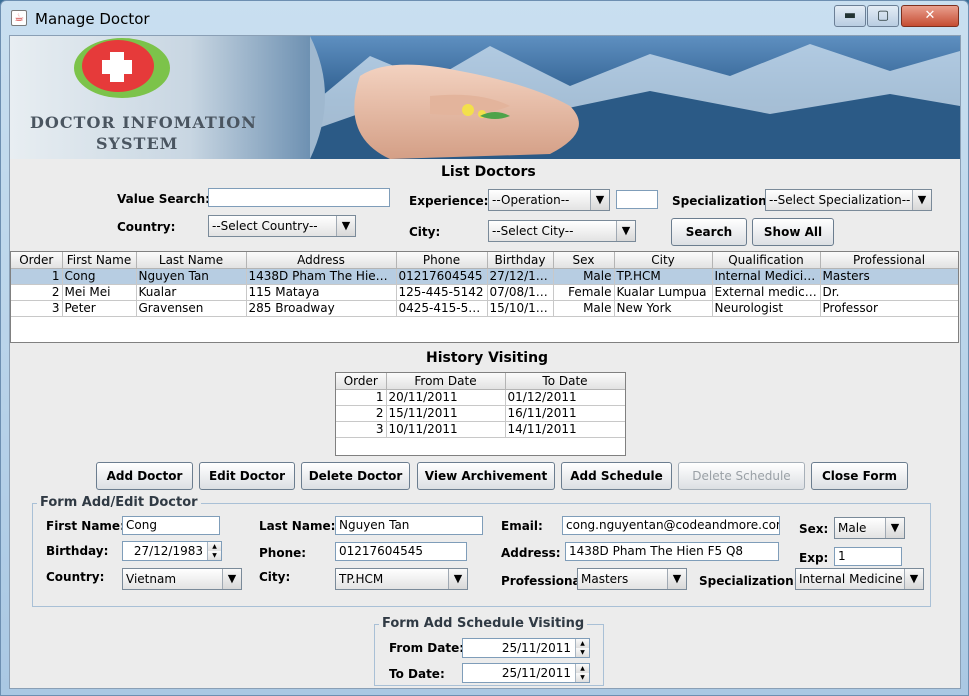 The image size is (969, 696). Describe the element at coordinates (520, 308) in the screenshot. I see `cell-birthday: 15/10/1977` at that location.